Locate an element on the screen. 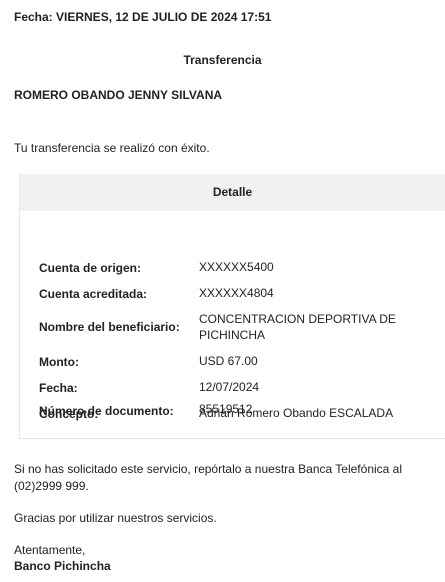 The image size is (445, 582). notice-line-2: (02)2999 999. is located at coordinates (51, 486).